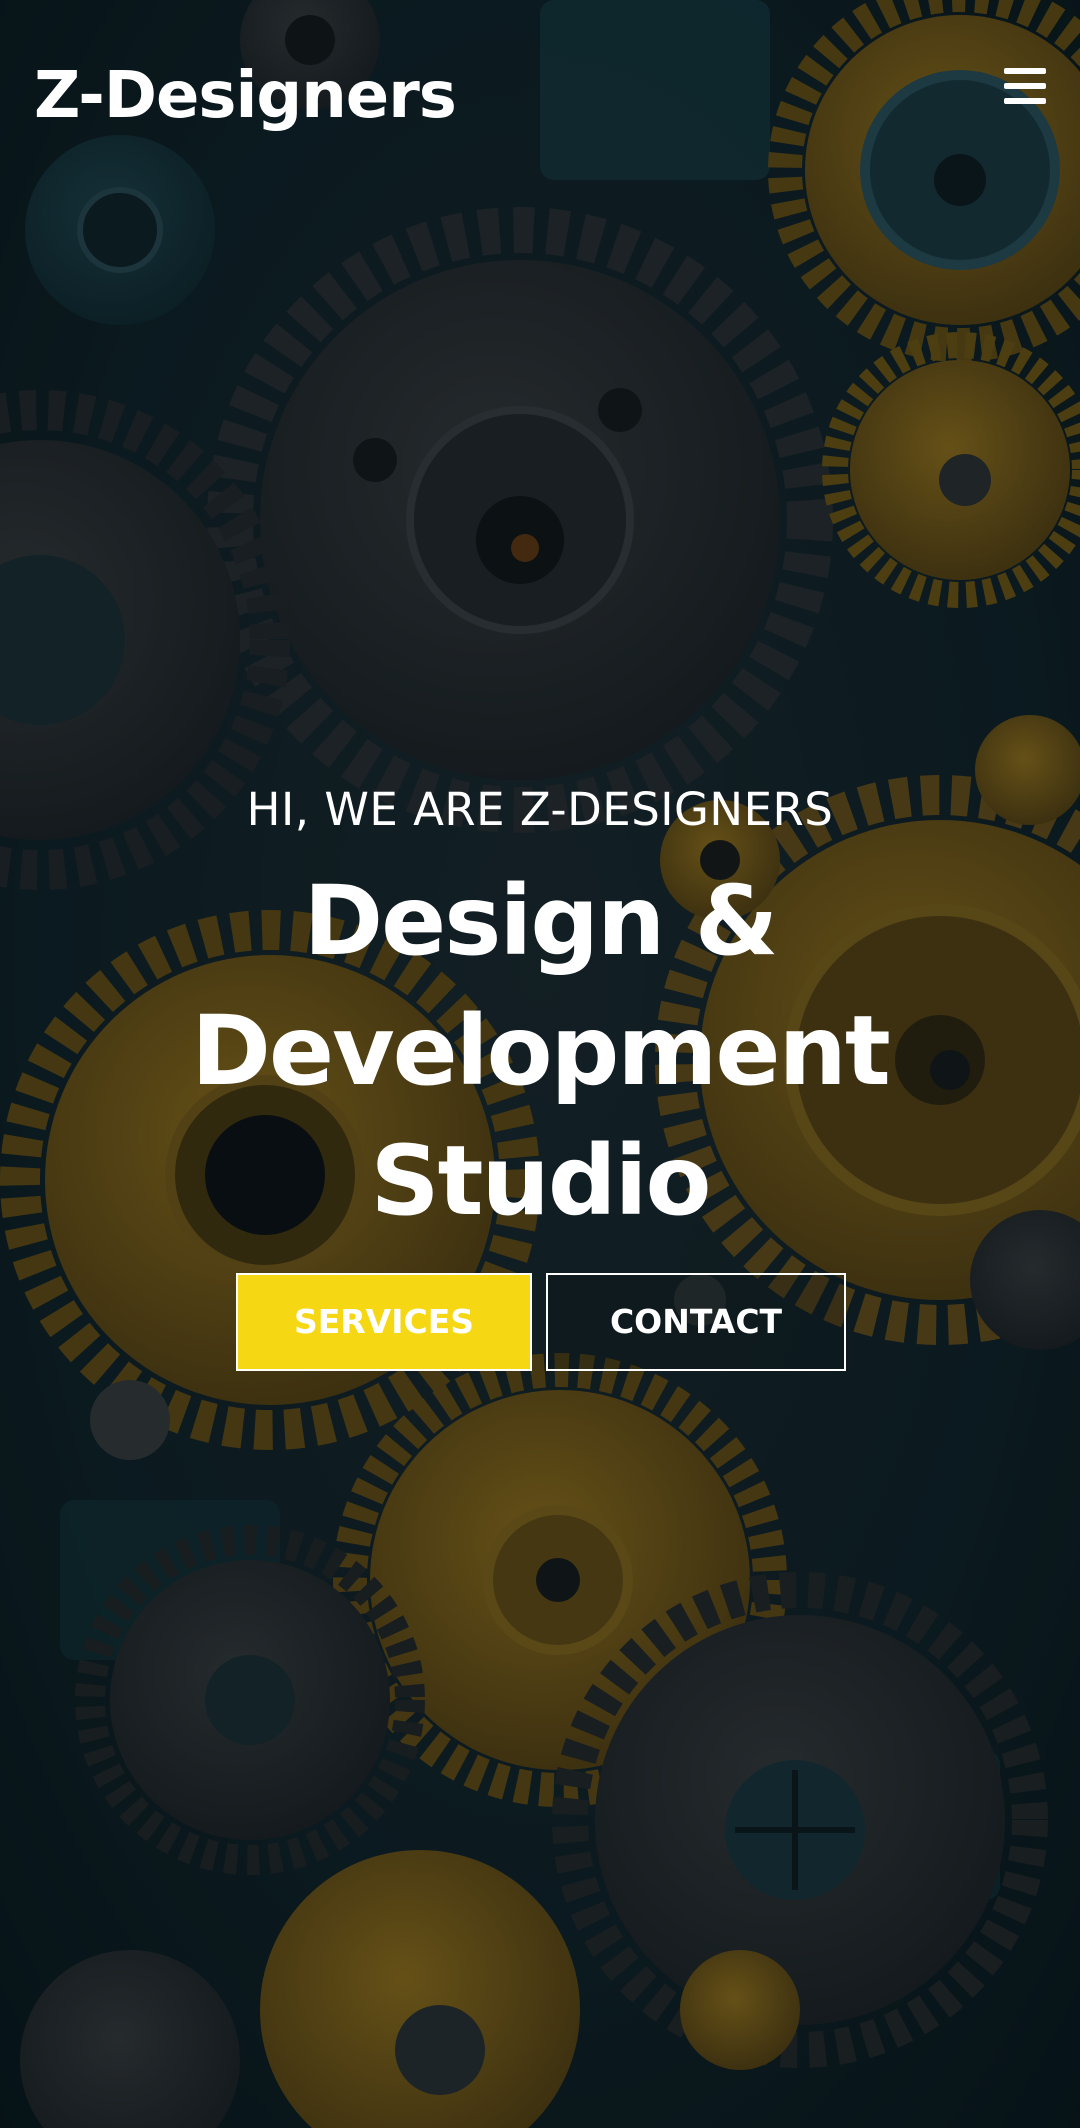 The width and height of the screenshot is (1080, 2128). What do you see at coordinates (696, 1322) in the screenshot?
I see `contact-button: CONTACT` at bounding box center [696, 1322].